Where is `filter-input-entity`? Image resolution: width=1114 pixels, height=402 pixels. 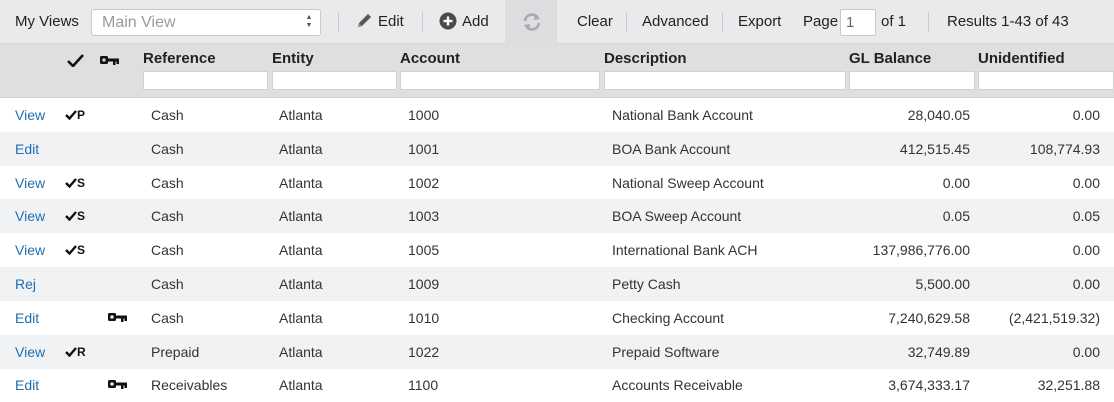 filter-input-entity is located at coordinates (334, 80).